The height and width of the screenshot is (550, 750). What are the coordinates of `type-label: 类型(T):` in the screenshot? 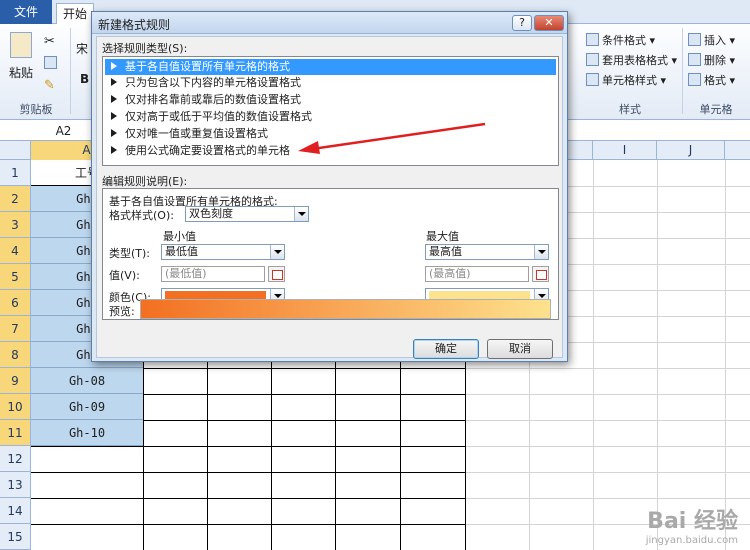 It's located at (130, 253).